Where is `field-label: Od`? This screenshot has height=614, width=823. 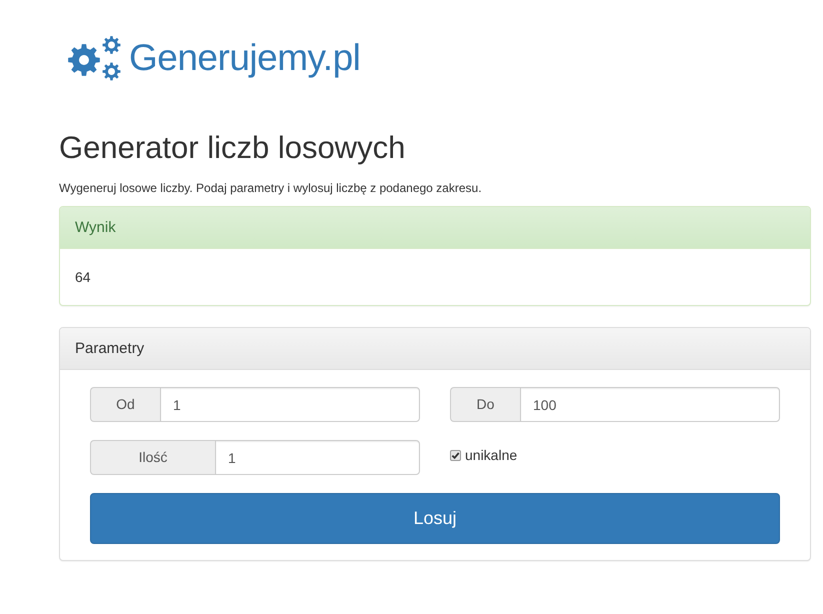
field-label: Od is located at coordinates (125, 404).